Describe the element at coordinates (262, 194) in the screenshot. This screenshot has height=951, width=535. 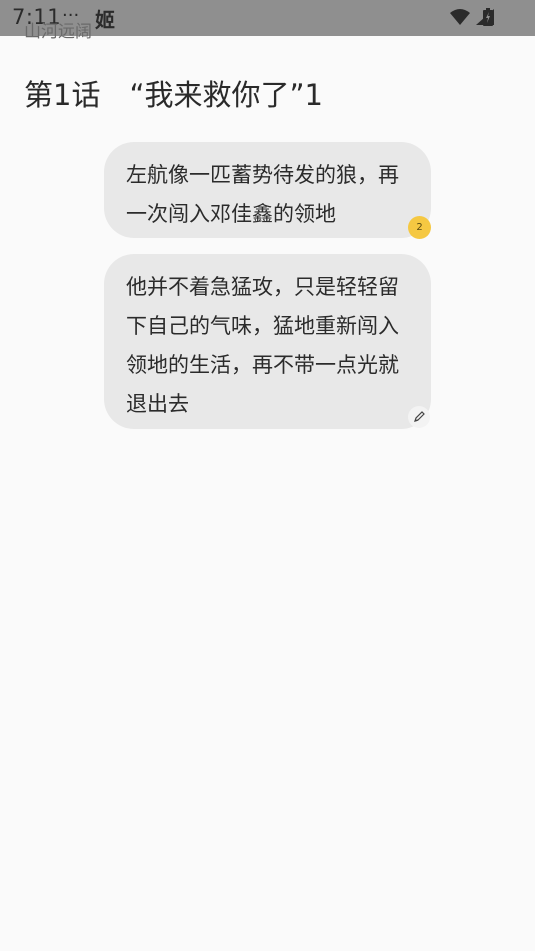
I see `bubble-text: 左航像一匹蓄势待发的狼，再一次闯入邓佳鑫的领地` at that location.